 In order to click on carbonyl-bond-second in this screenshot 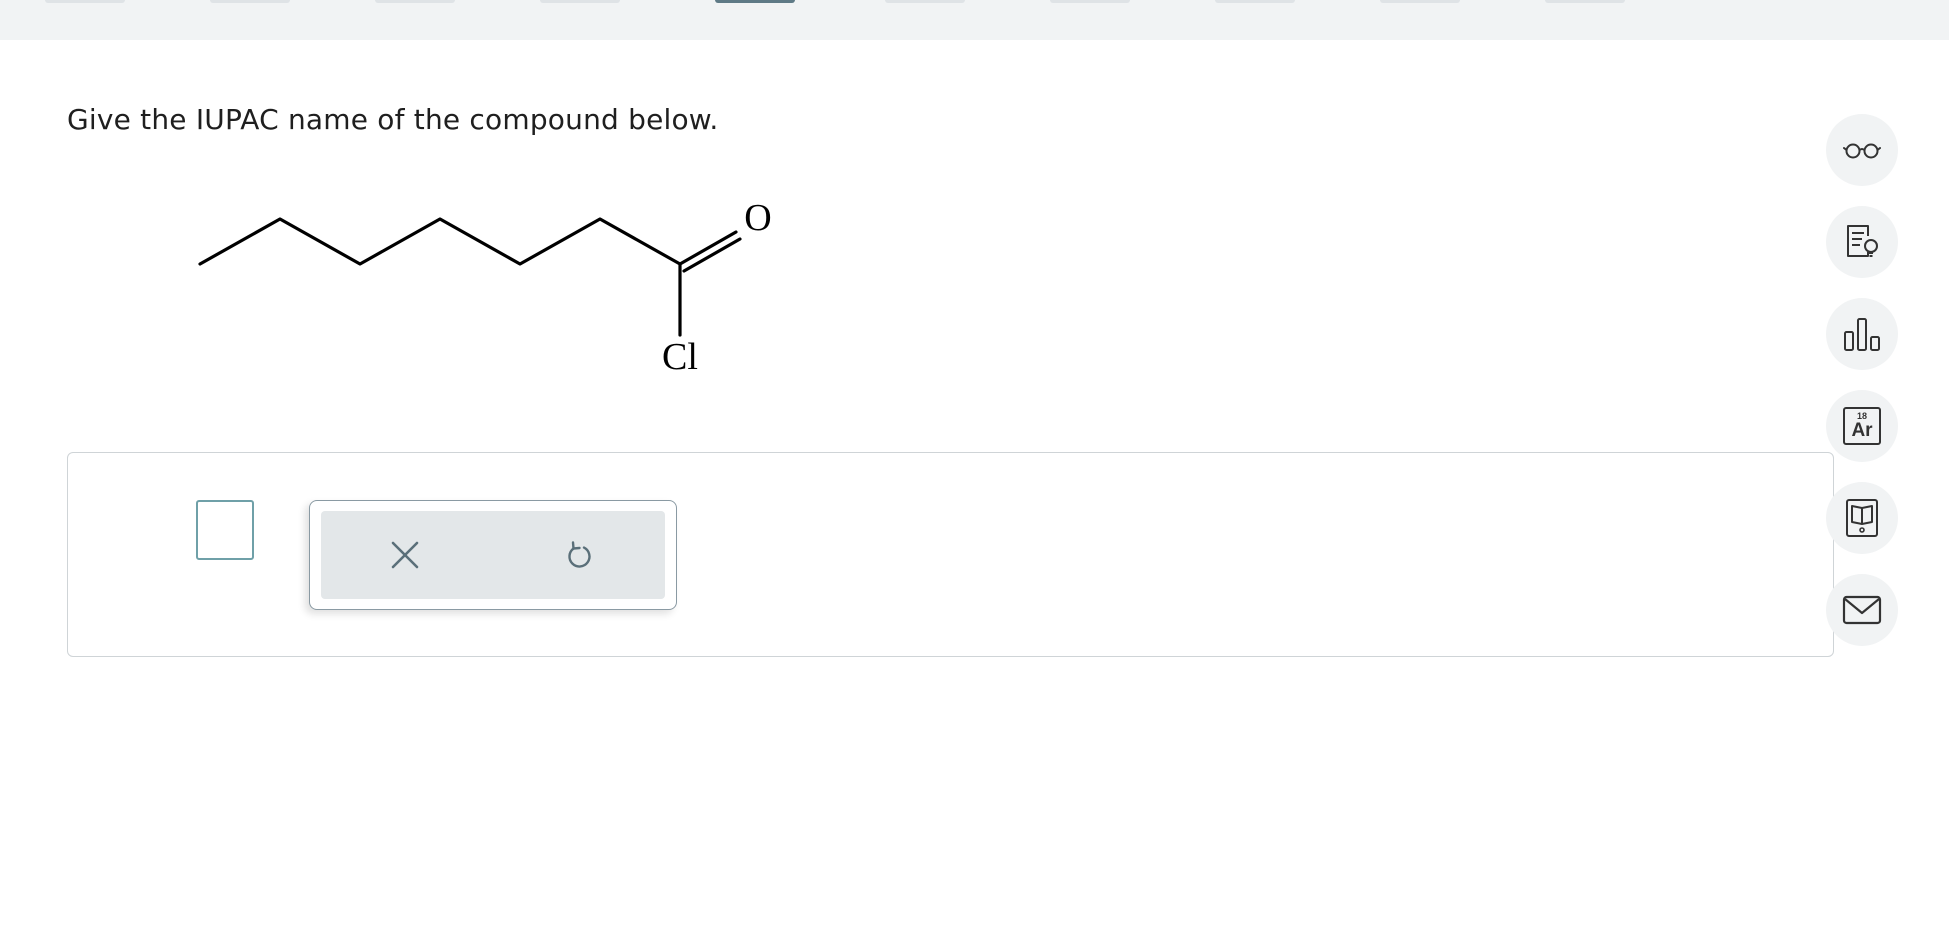, I will do `click(712, 255)`.